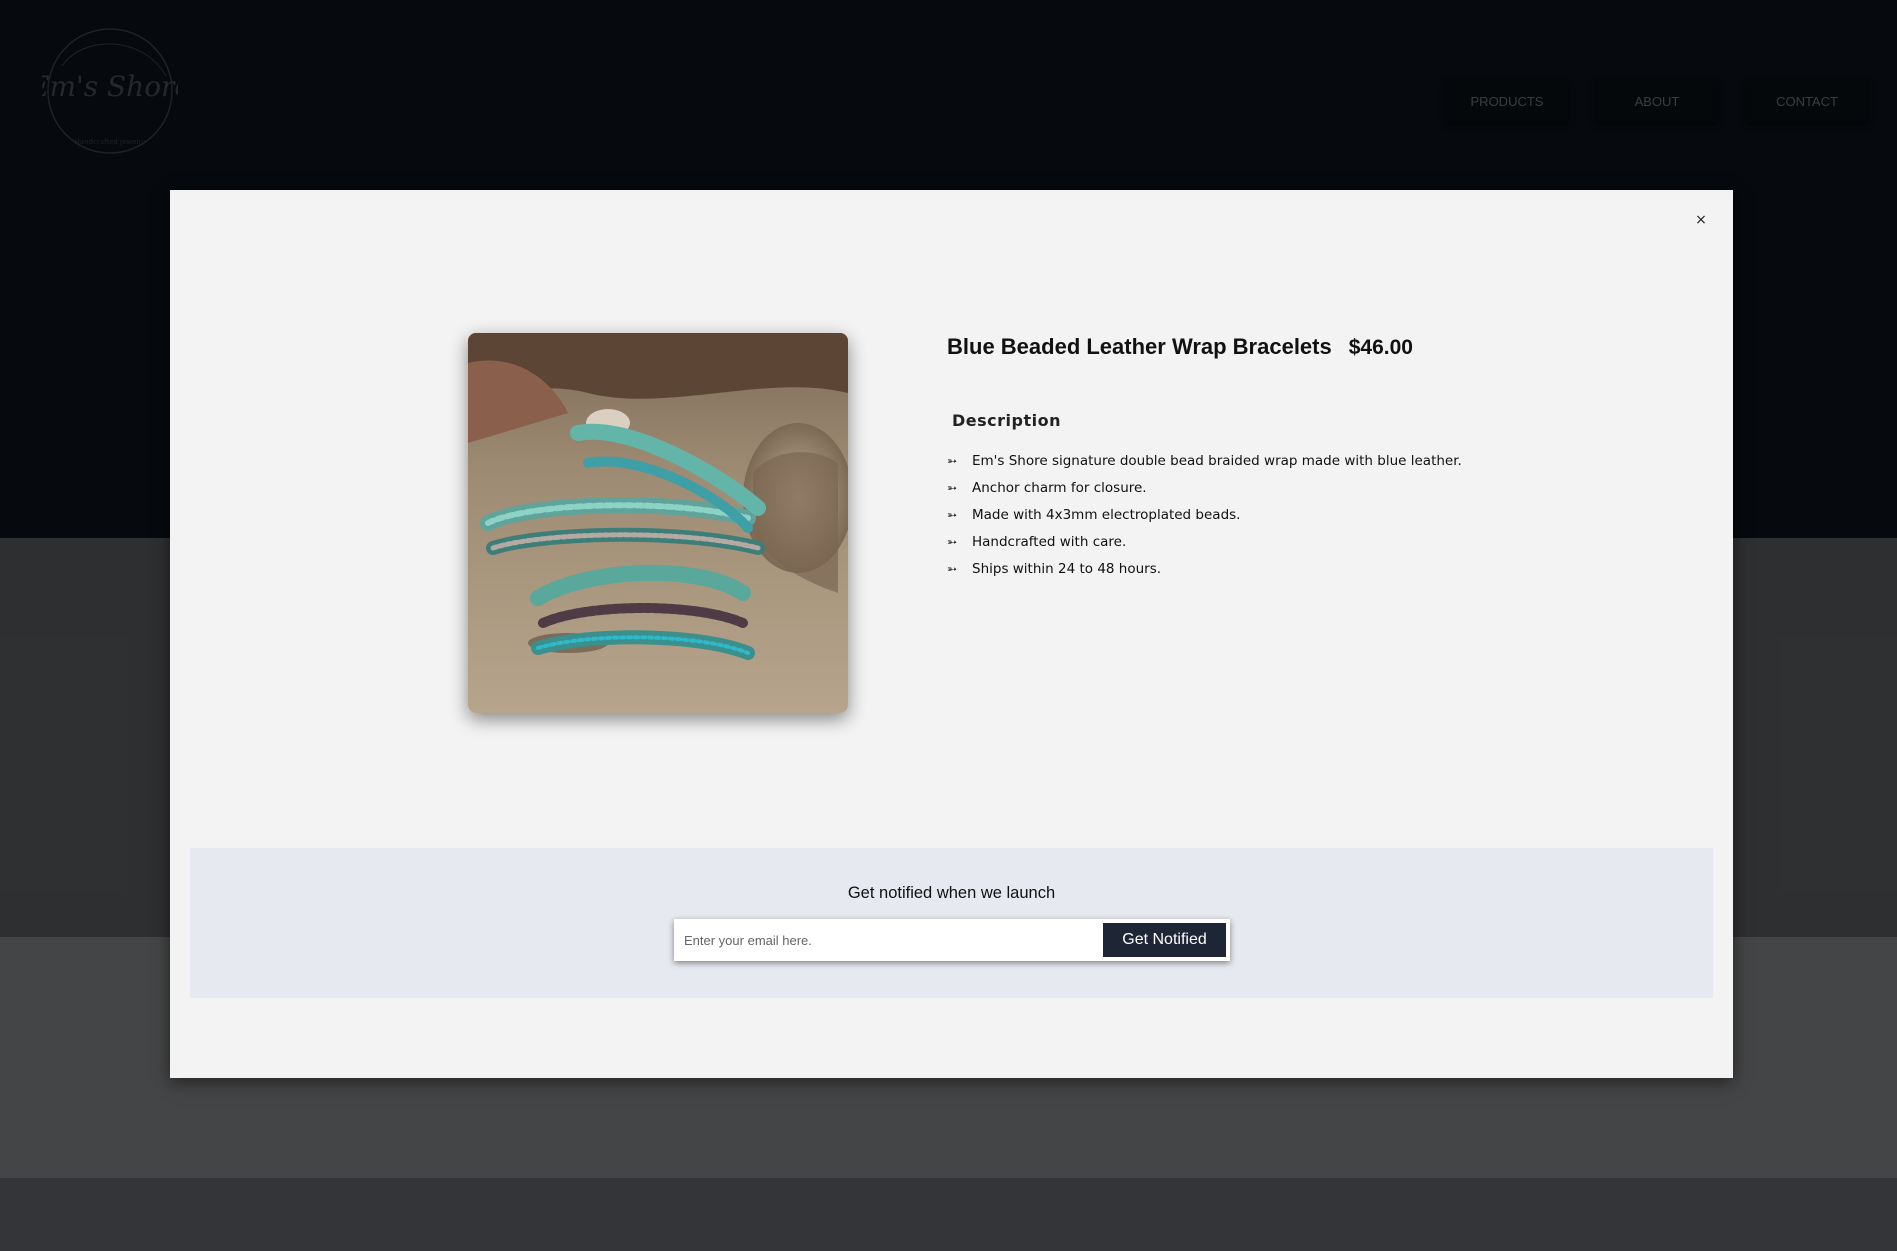 This screenshot has width=1897, height=1251. I want to click on feature-text: Ships within 24 to 48 hours., so click(1067, 568).